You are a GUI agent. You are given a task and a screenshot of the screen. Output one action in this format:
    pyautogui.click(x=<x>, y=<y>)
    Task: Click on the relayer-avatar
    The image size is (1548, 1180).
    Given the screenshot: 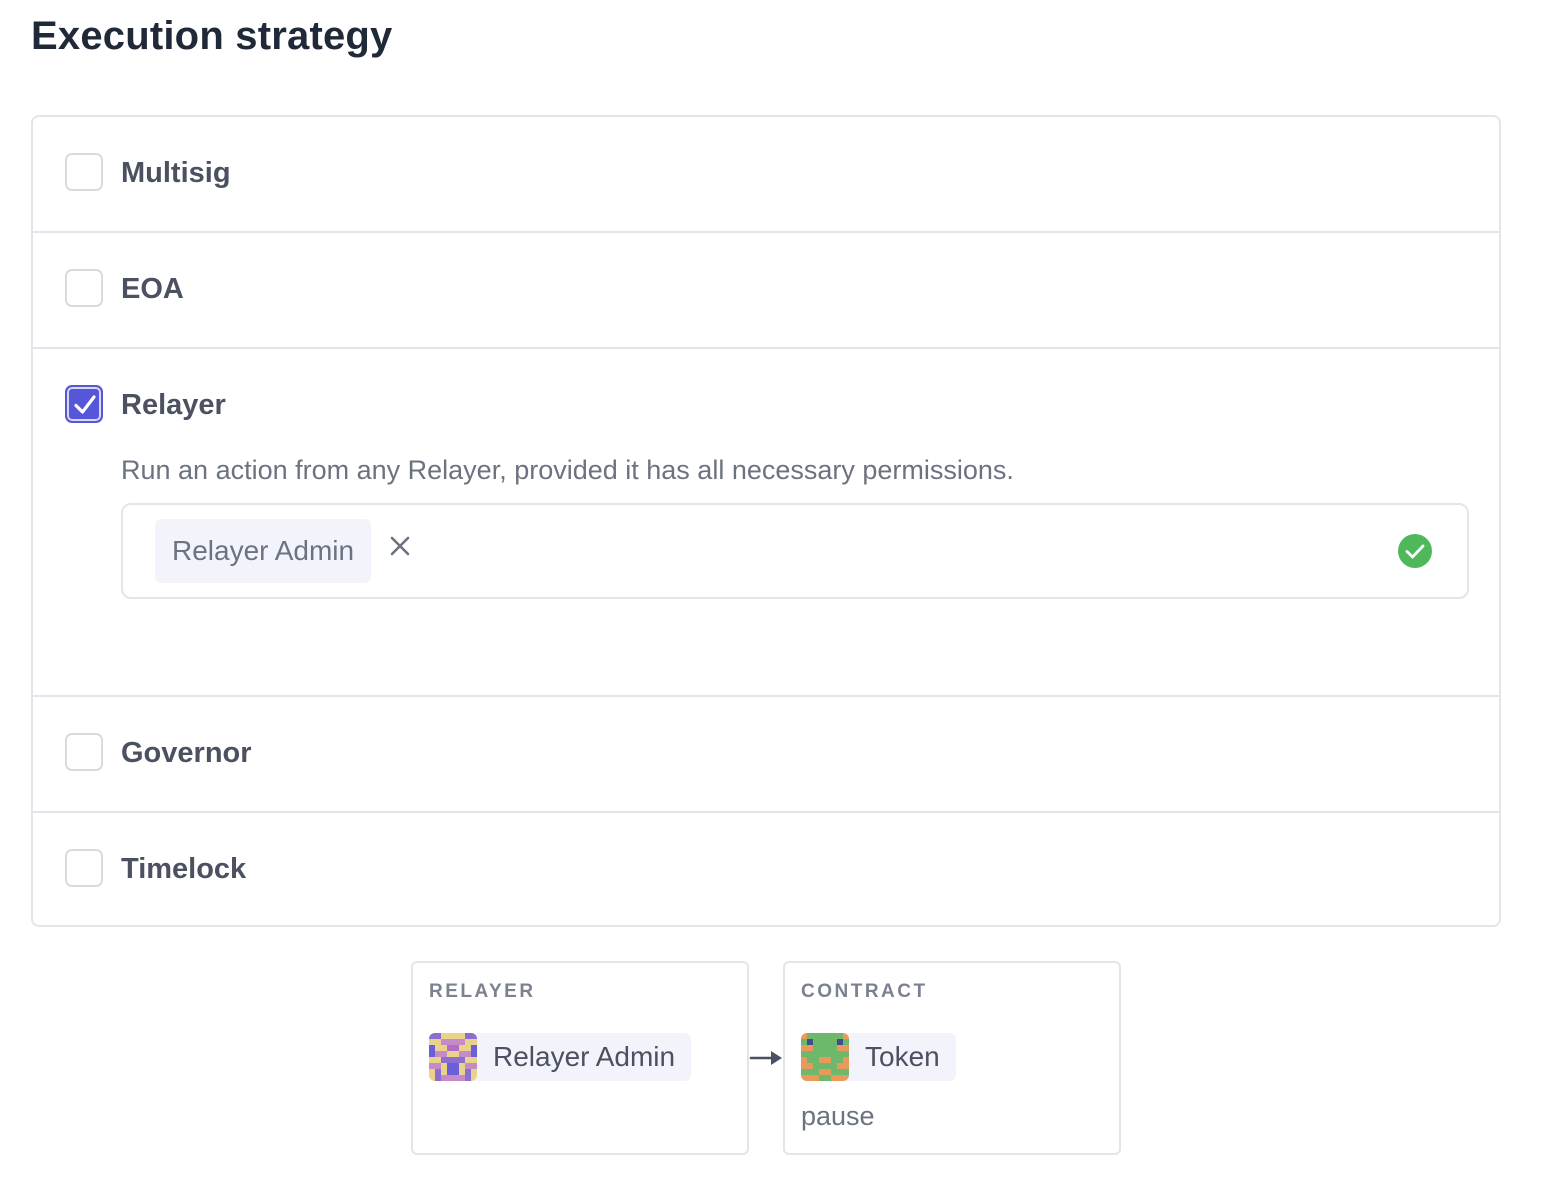 What is the action you would take?
    pyautogui.click(x=453, y=1057)
    